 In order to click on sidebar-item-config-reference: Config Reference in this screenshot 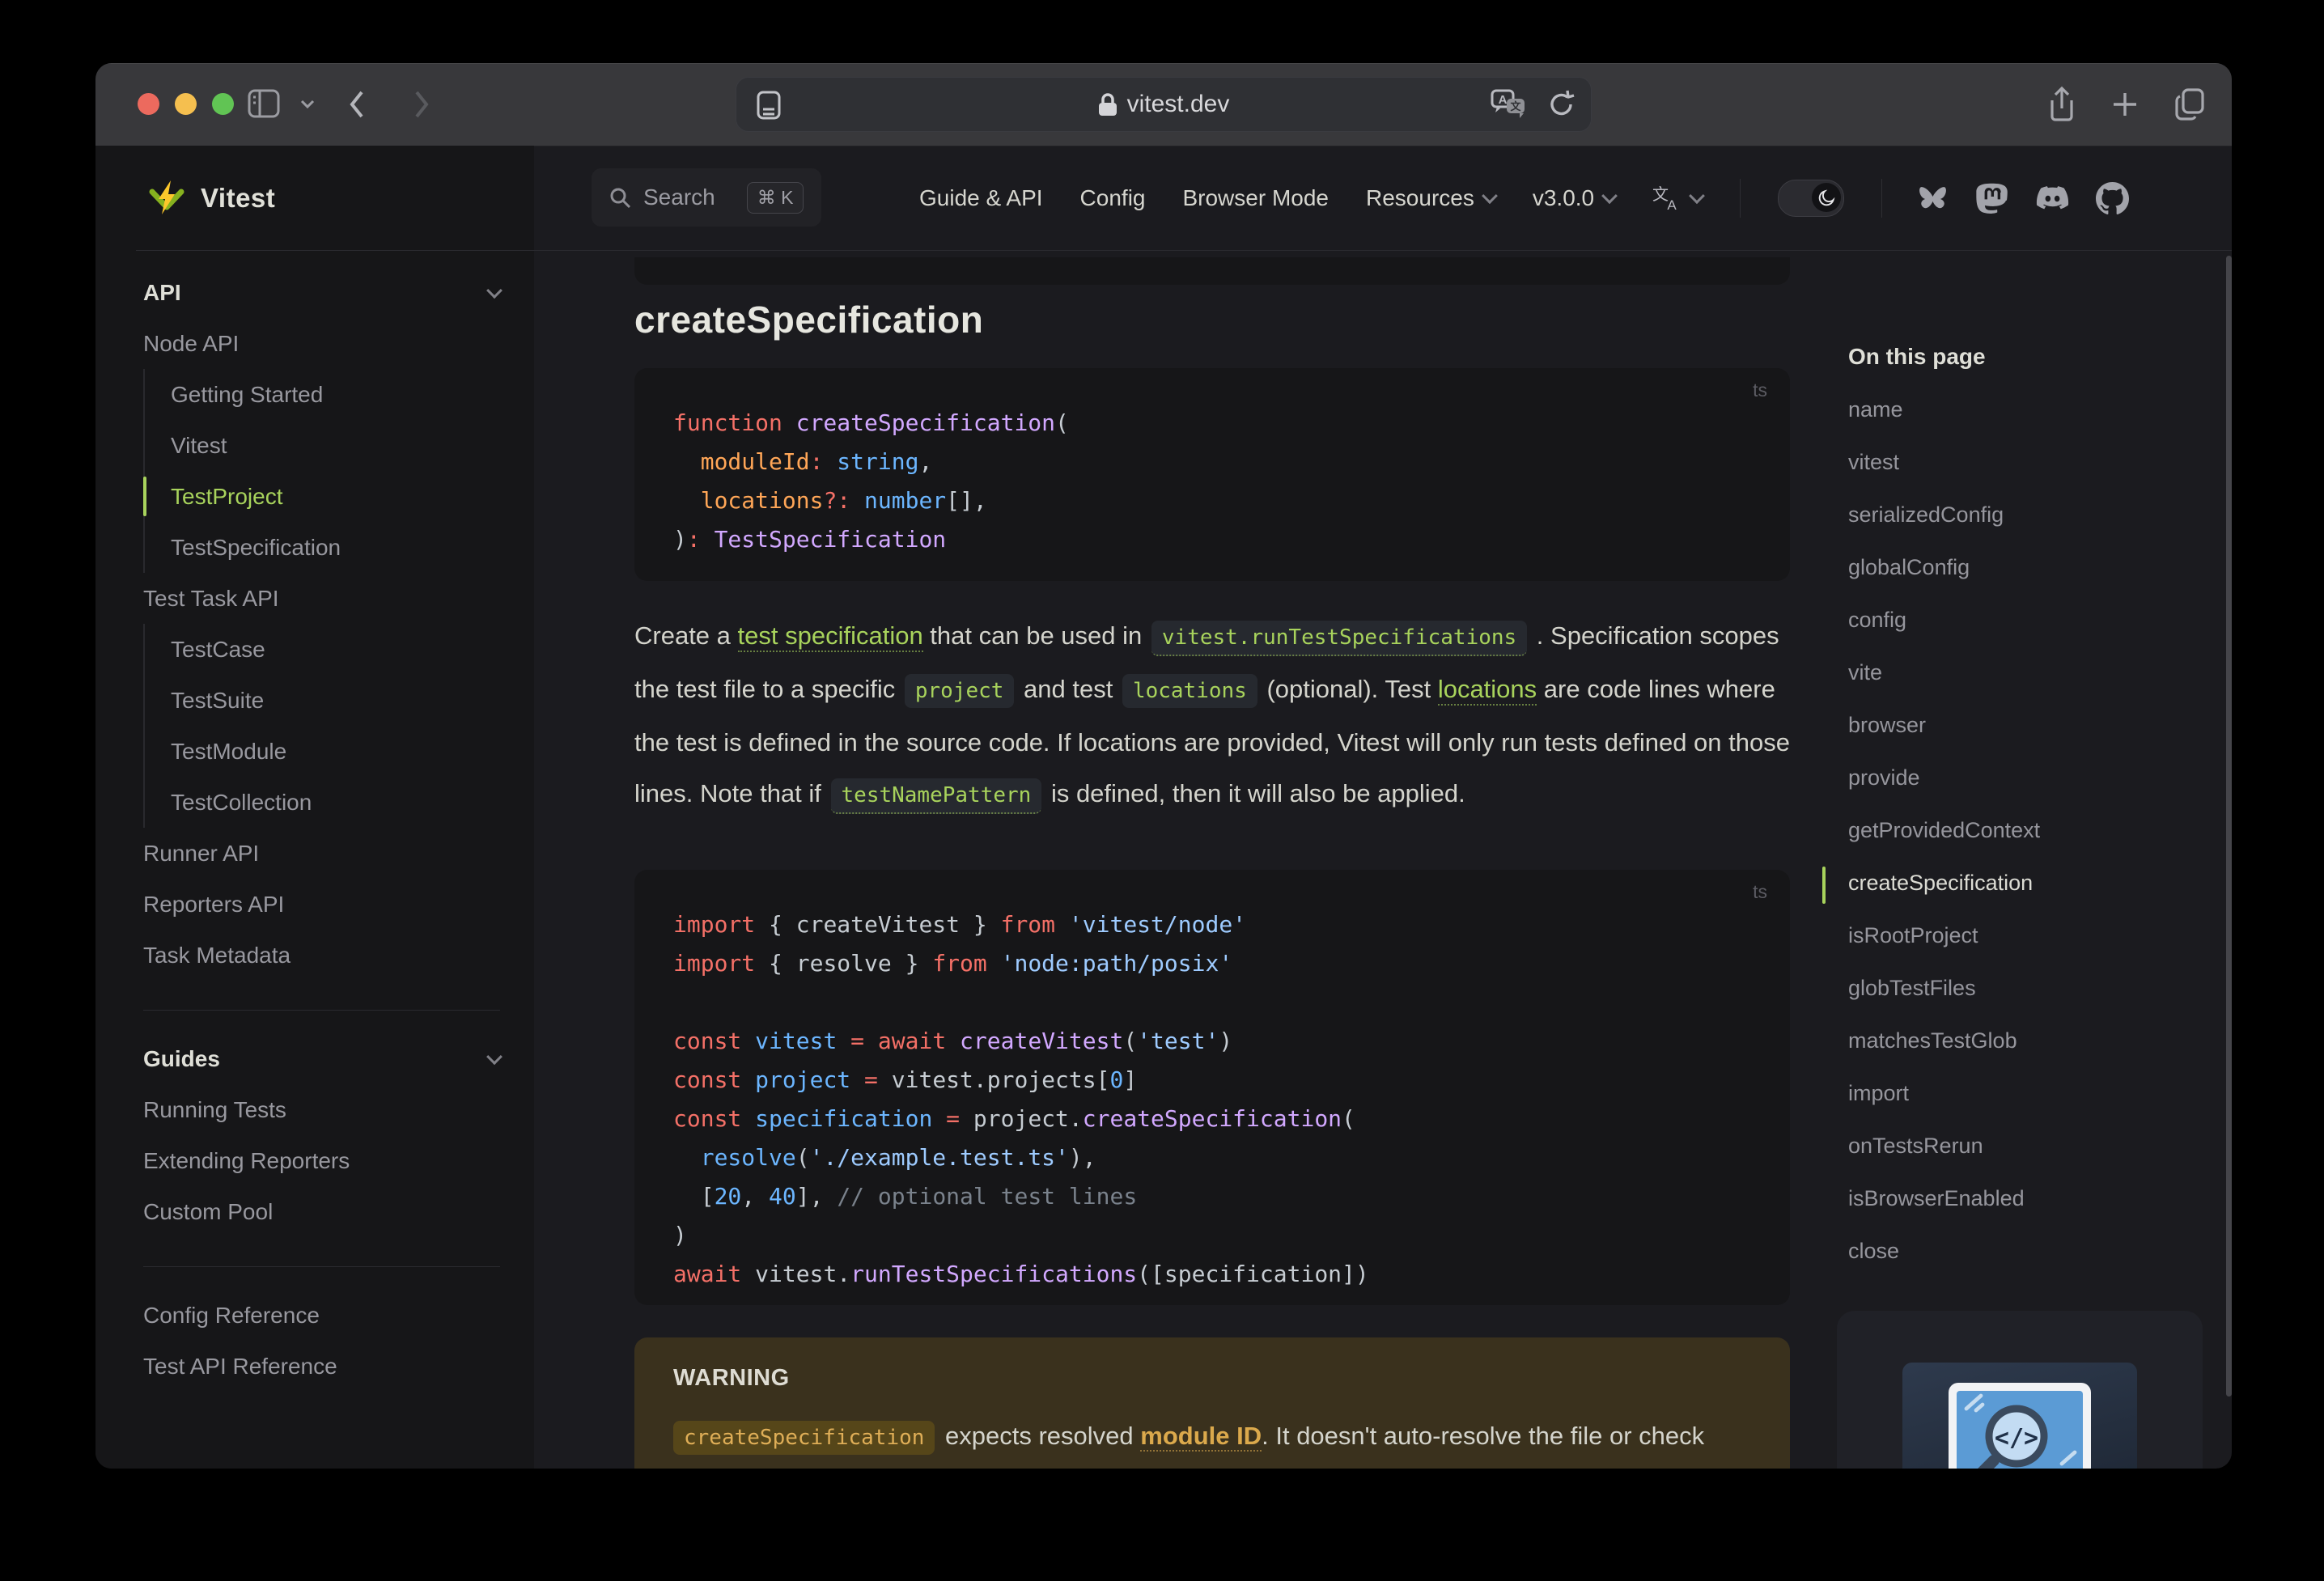, I will do `click(321, 1315)`.